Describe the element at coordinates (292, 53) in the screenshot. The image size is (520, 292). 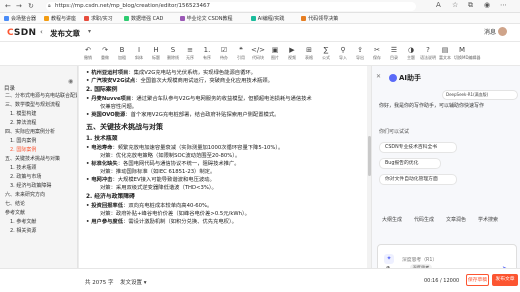
I see `toolbar-button-13: ▶ 视频` at that location.